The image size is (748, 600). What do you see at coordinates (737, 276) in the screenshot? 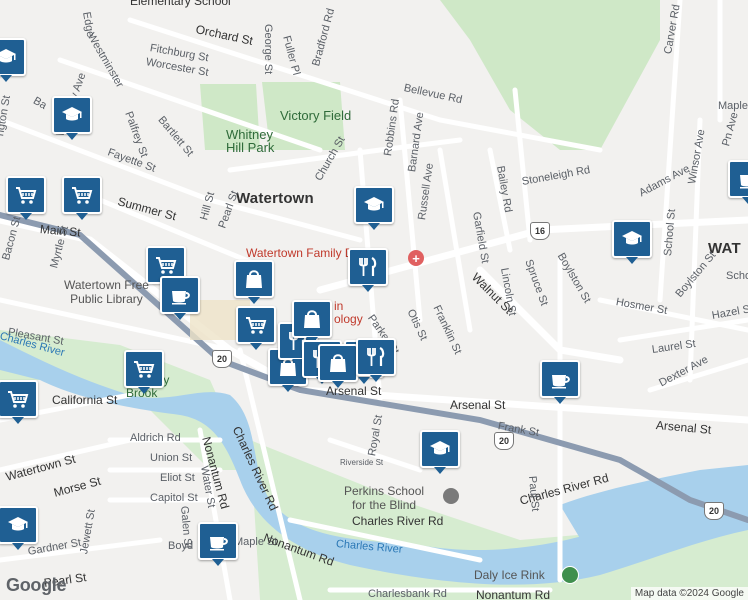
I see `label-school-e-frag: School` at bounding box center [737, 276].